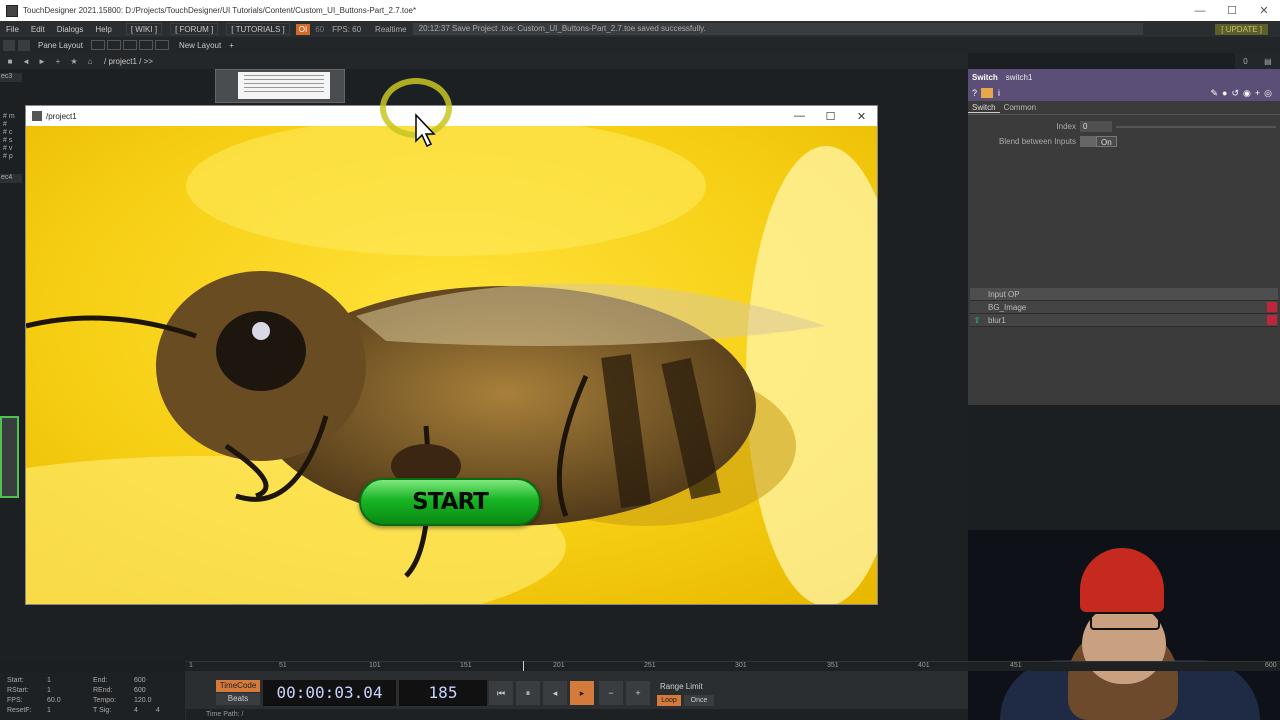 The image size is (1280, 720). I want to click on menu-help: Help, so click(103, 29).